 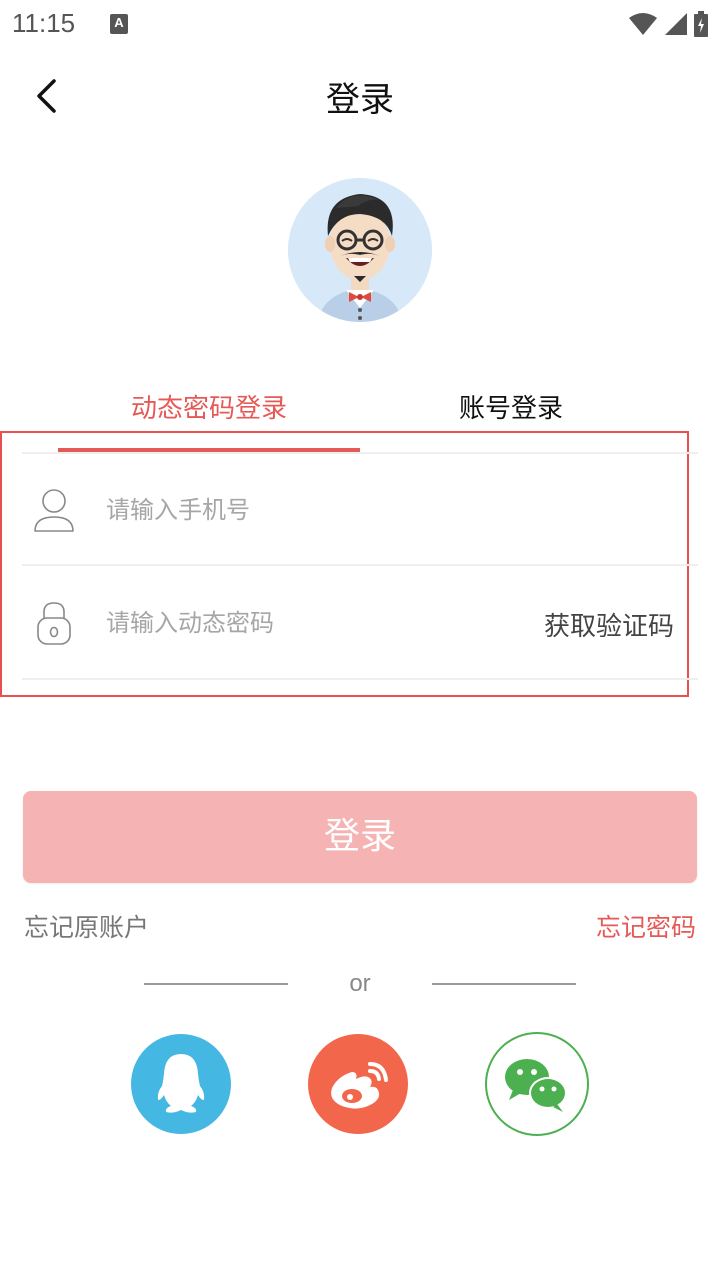 I want to click on login-button: 登录, so click(x=360, y=837).